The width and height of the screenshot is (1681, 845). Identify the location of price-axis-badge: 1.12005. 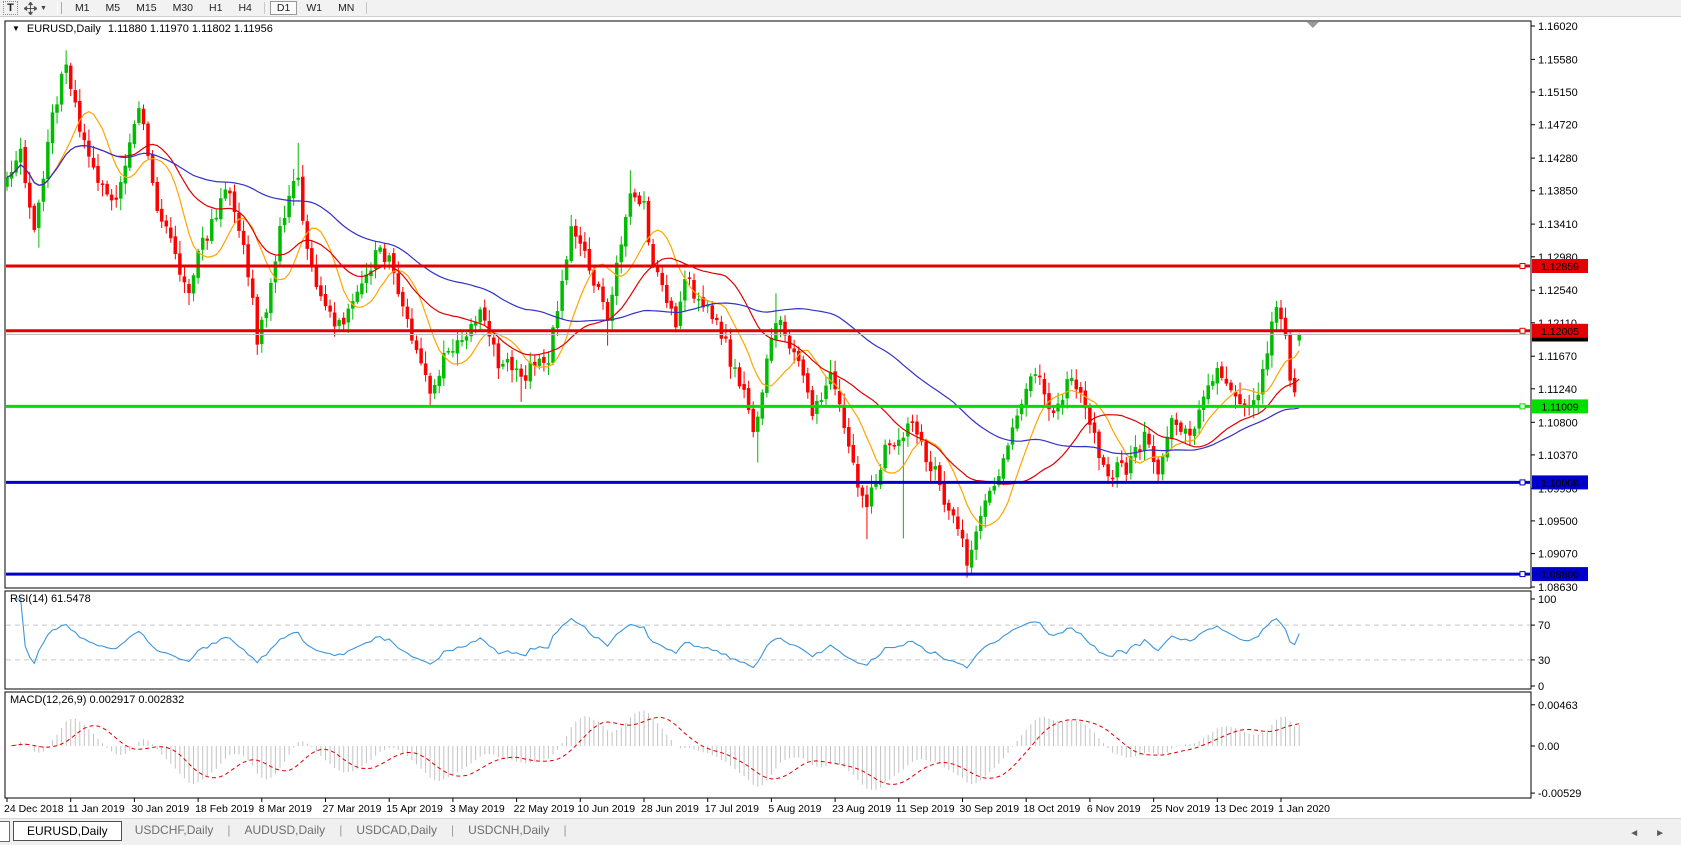
(1560, 330).